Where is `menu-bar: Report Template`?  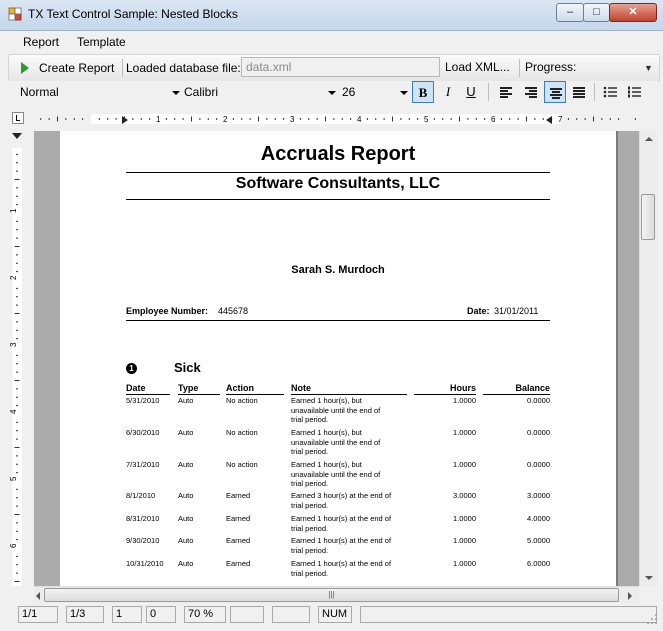
menu-bar: Report Template is located at coordinates (331, 42).